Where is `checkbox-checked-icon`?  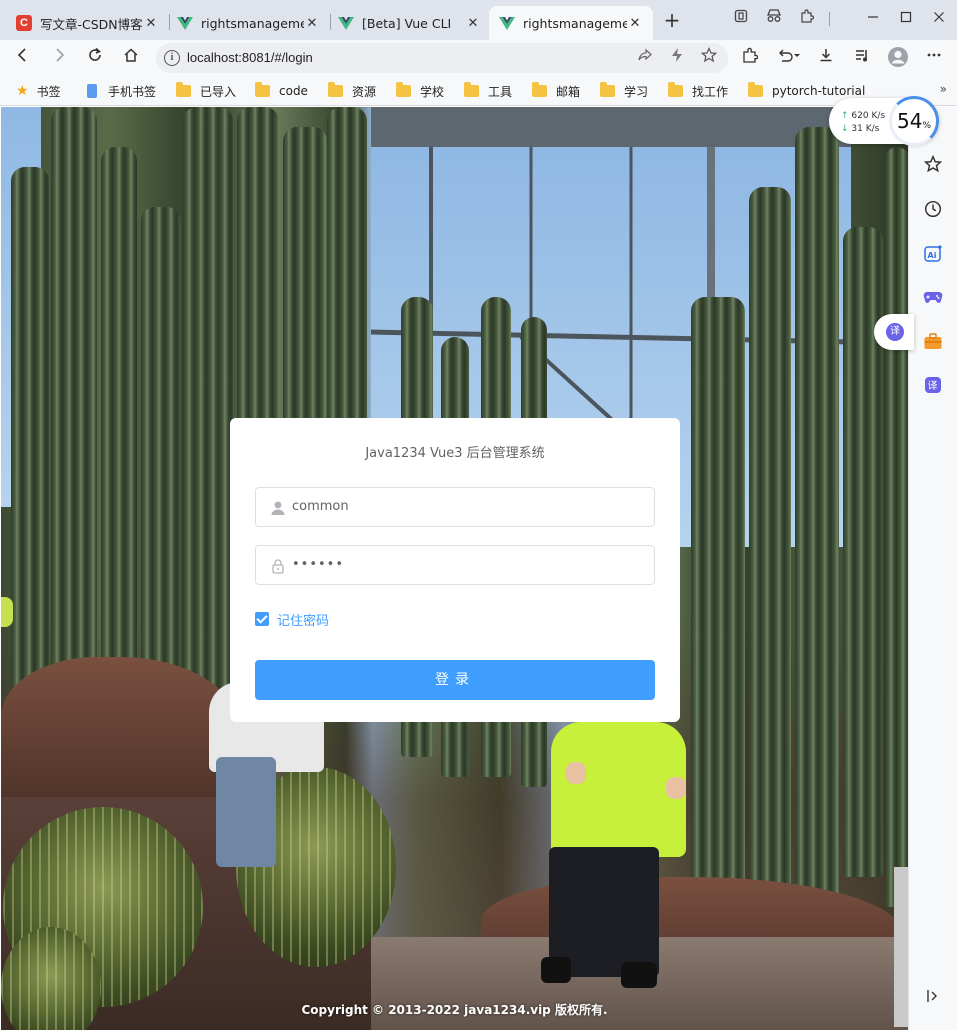 checkbox-checked-icon is located at coordinates (262, 619).